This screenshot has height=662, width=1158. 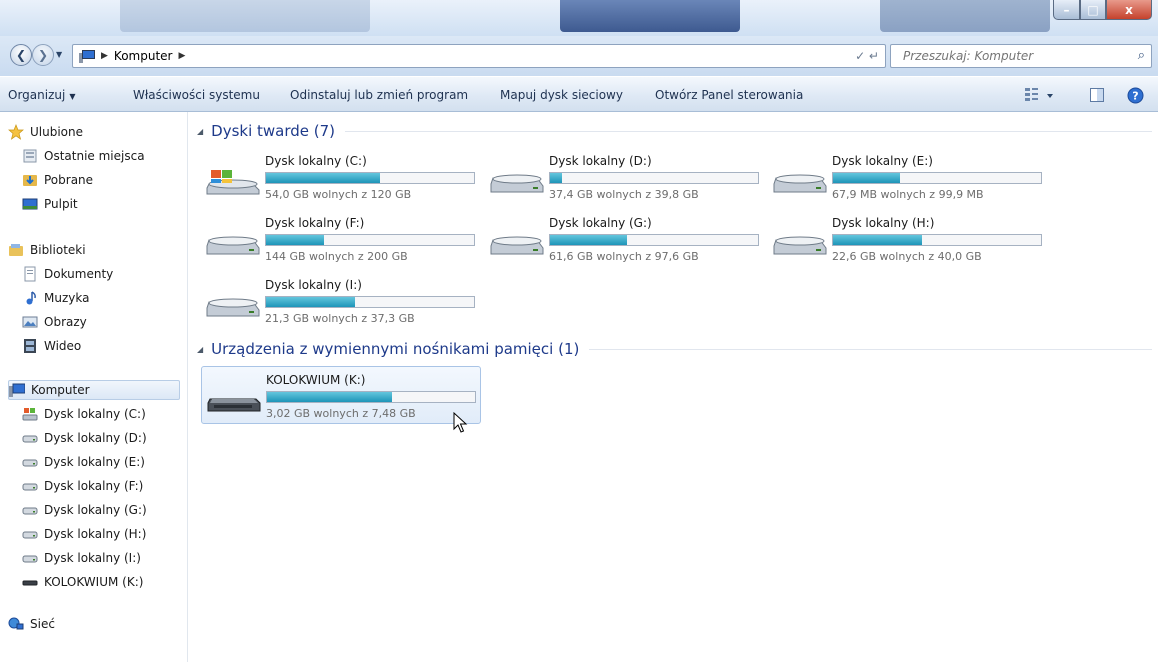 What do you see at coordinates (965, 16) in the screenshot?
I see `title-blur` at bounding box center [965, 16].